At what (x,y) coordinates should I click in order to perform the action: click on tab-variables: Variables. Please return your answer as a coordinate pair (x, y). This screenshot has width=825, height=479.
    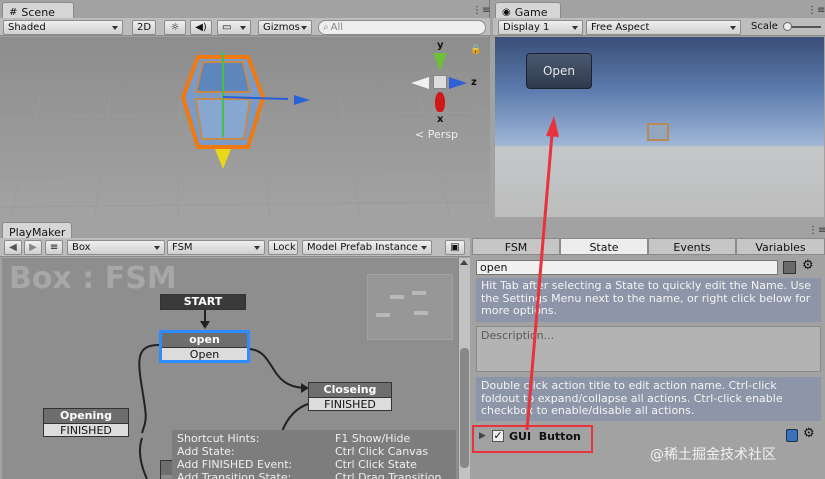
    Looking at the image, I should click on (780, 246).